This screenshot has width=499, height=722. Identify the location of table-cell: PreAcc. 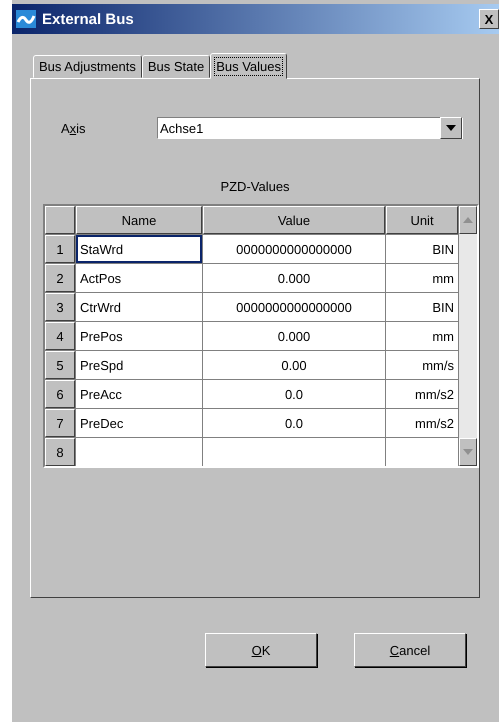
(139, 394).